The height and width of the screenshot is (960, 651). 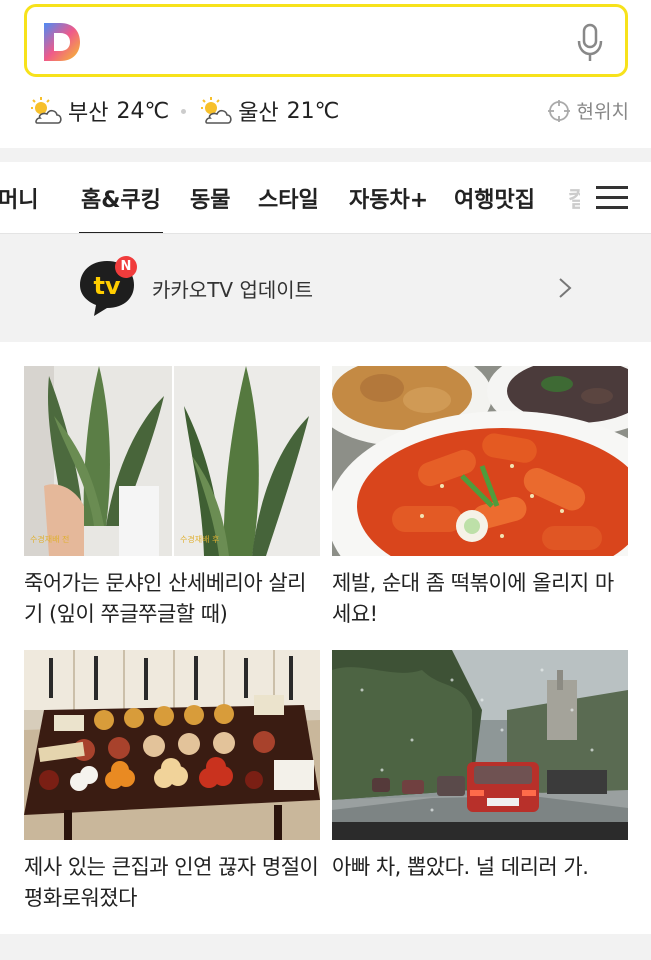 What do you see at coordinates (121, 207) in the screenshot?
I see `tab-home-cooking: 홈&쿠킹` at bounding box center [121, 207].